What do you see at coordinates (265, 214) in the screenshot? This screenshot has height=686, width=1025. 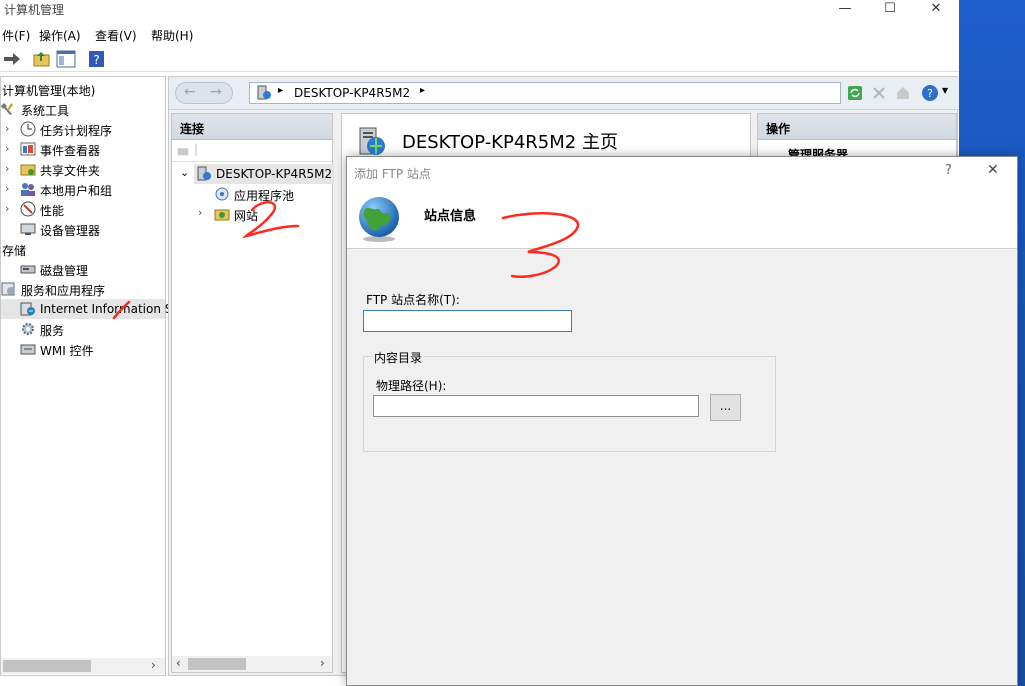 I see `tree-item-sites: › 网站` at bounding box center [265, 214].